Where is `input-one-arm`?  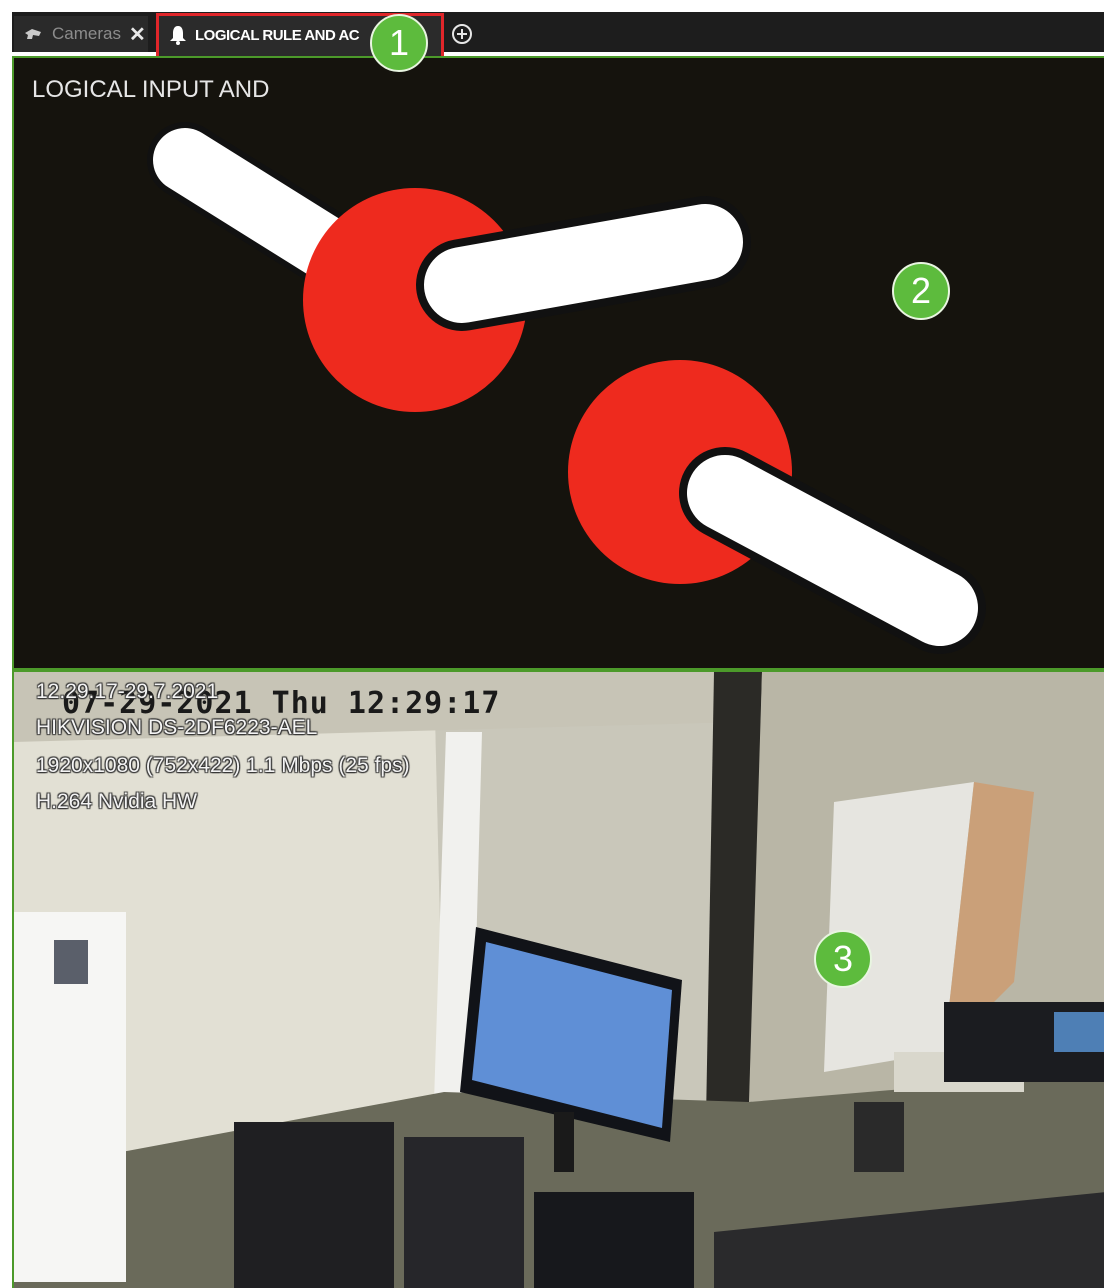
input-one-arm is located at coordinates (583, 263).